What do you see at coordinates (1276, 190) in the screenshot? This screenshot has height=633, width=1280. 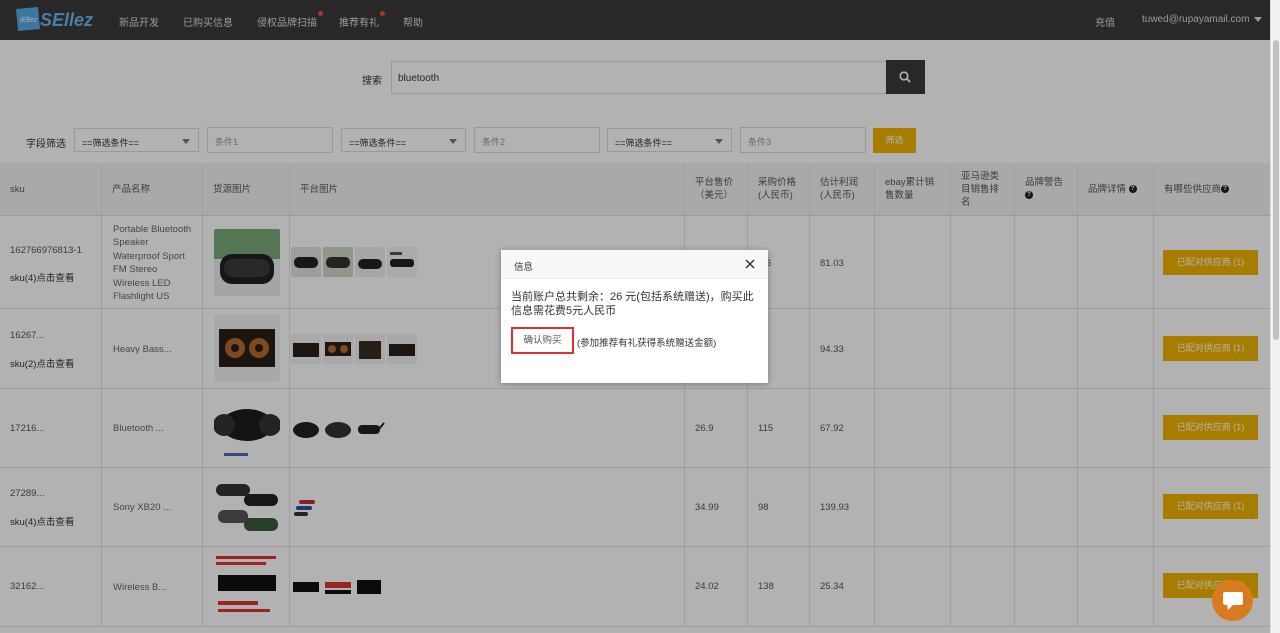 I see `scrollbar-thumb` at bounding box center [1276, 190].